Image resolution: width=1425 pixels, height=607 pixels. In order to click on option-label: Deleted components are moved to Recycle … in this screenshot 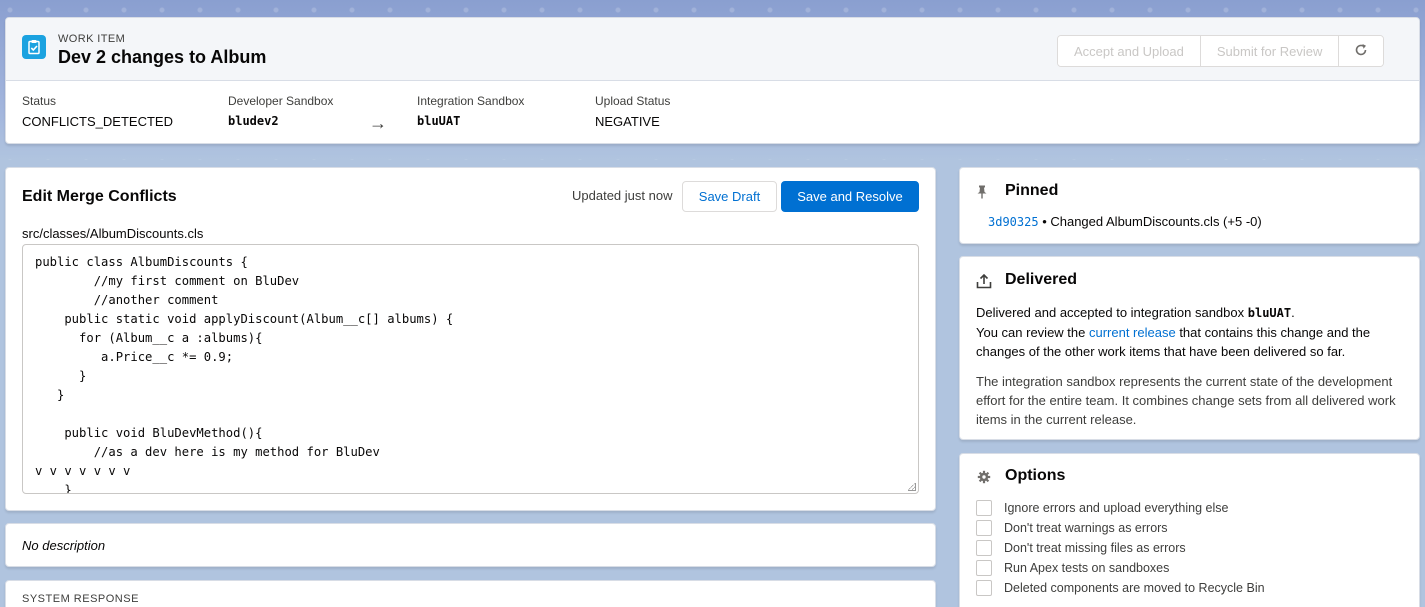, I will do `click(1134, 588)`.